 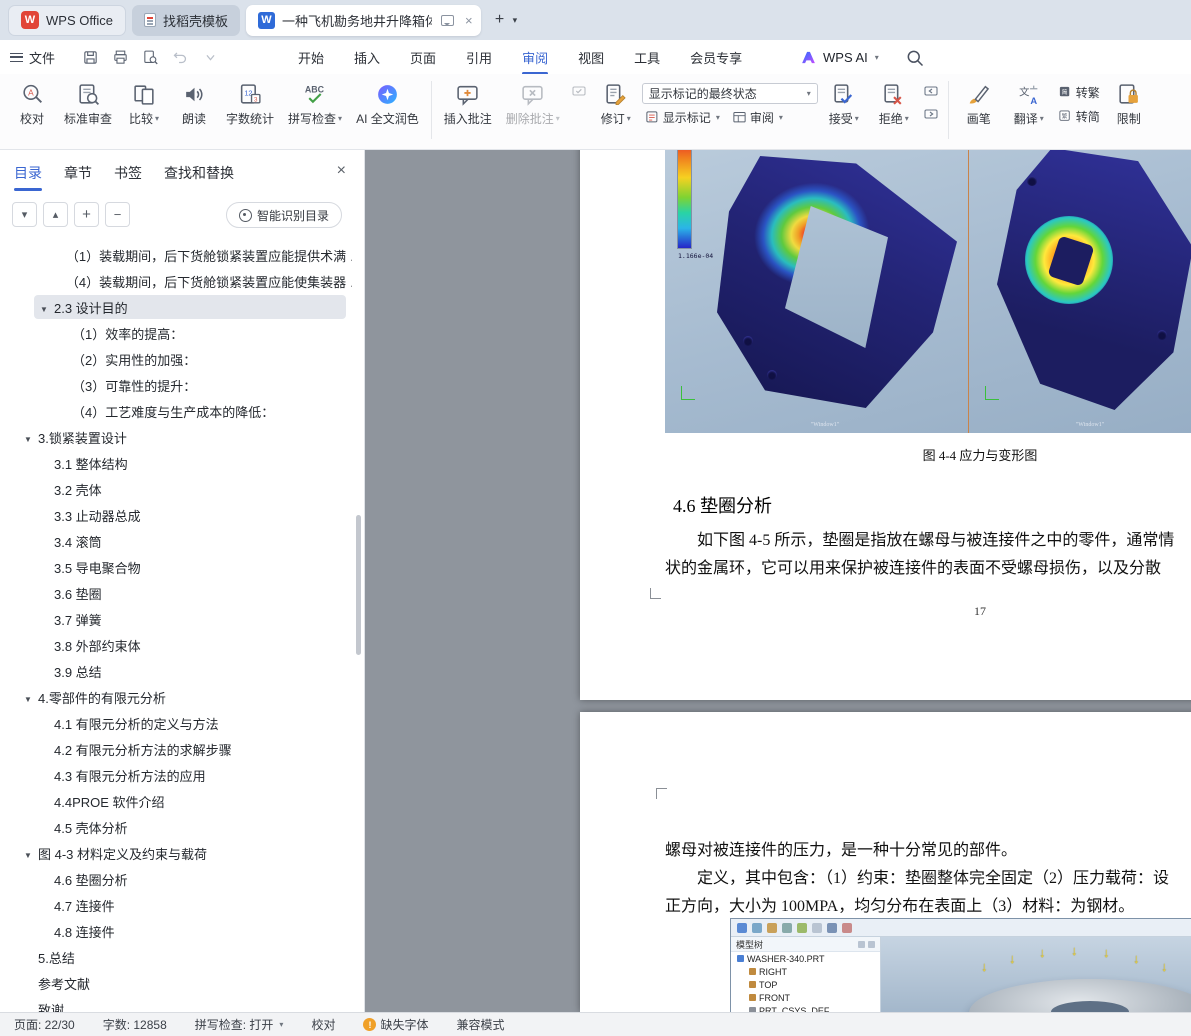 What do you see at coordinates (716, 57) in the screenshot?
I see `tab-member: 会员专享` at bounding box center [716, 57].